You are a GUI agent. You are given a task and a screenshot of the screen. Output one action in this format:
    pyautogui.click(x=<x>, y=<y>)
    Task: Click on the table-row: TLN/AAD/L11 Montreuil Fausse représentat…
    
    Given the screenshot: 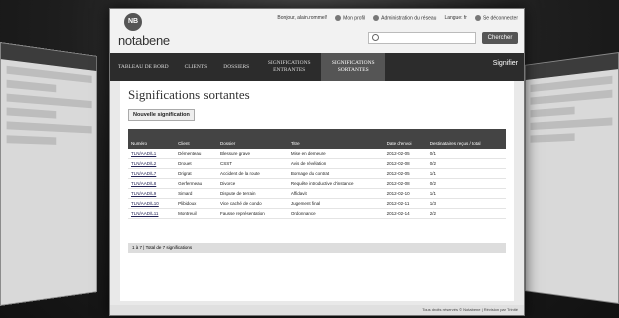 What is the action you would take?
    pyautogui.click(x=317, y=213)
    